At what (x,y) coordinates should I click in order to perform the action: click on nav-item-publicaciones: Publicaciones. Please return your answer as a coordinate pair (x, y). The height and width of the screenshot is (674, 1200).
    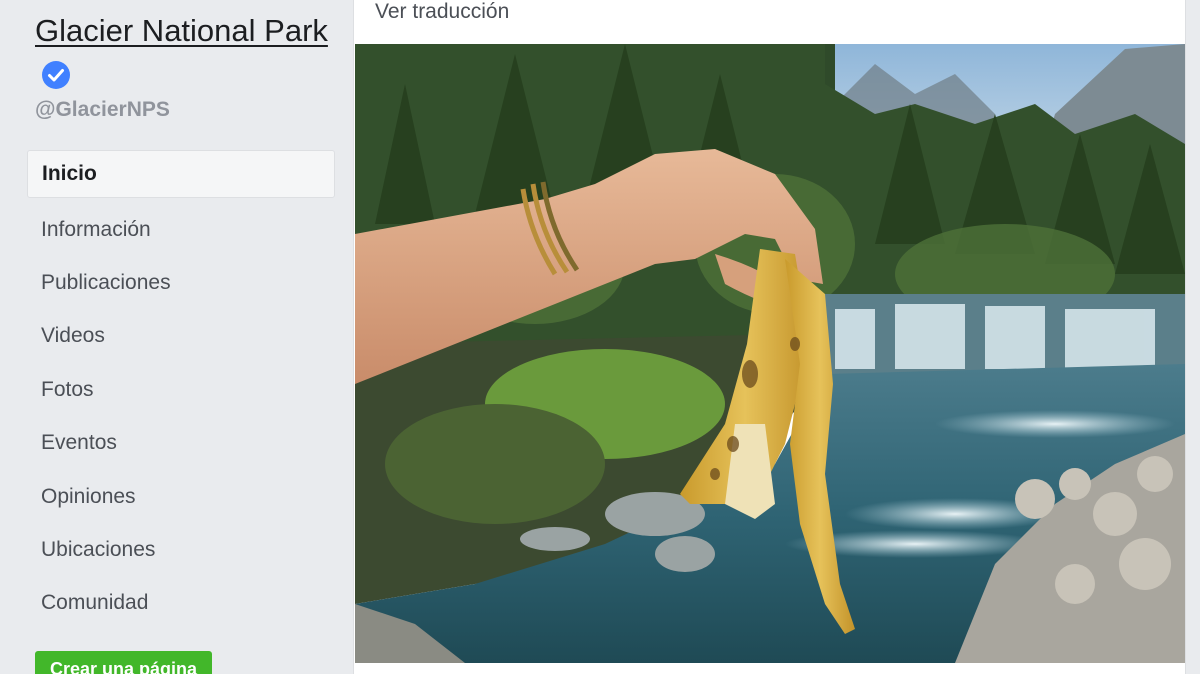
    Looking at the image, I should click on (181, 282).